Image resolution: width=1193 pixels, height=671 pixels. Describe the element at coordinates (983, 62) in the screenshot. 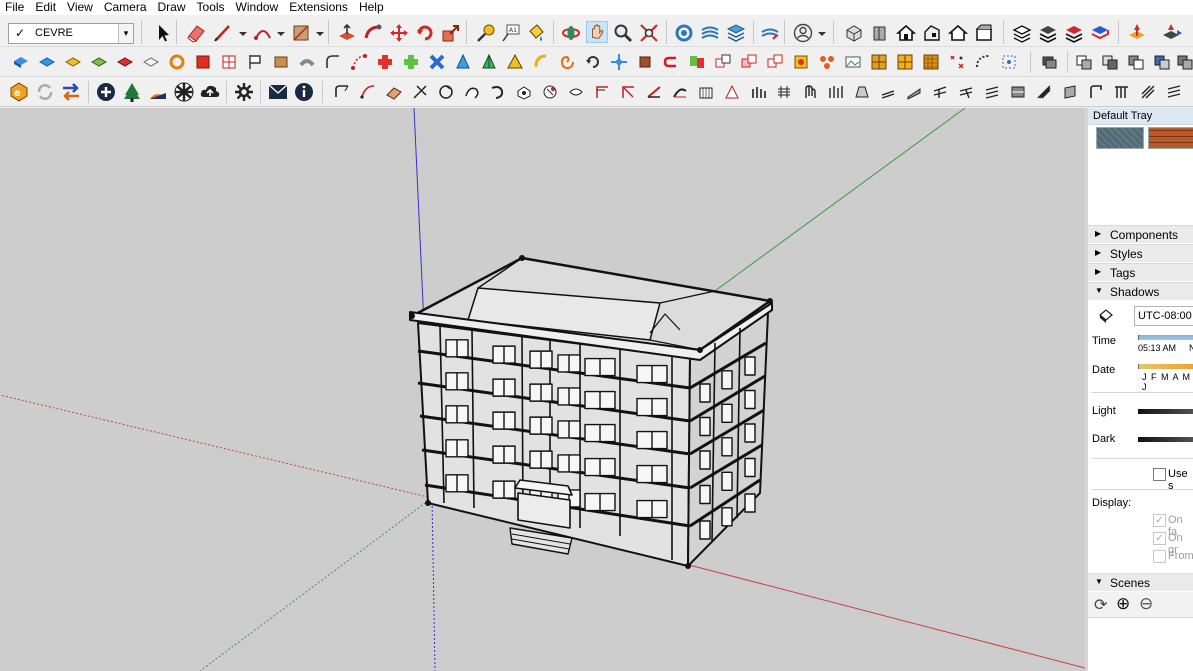

I see `dotted-arc-icon` at that location.